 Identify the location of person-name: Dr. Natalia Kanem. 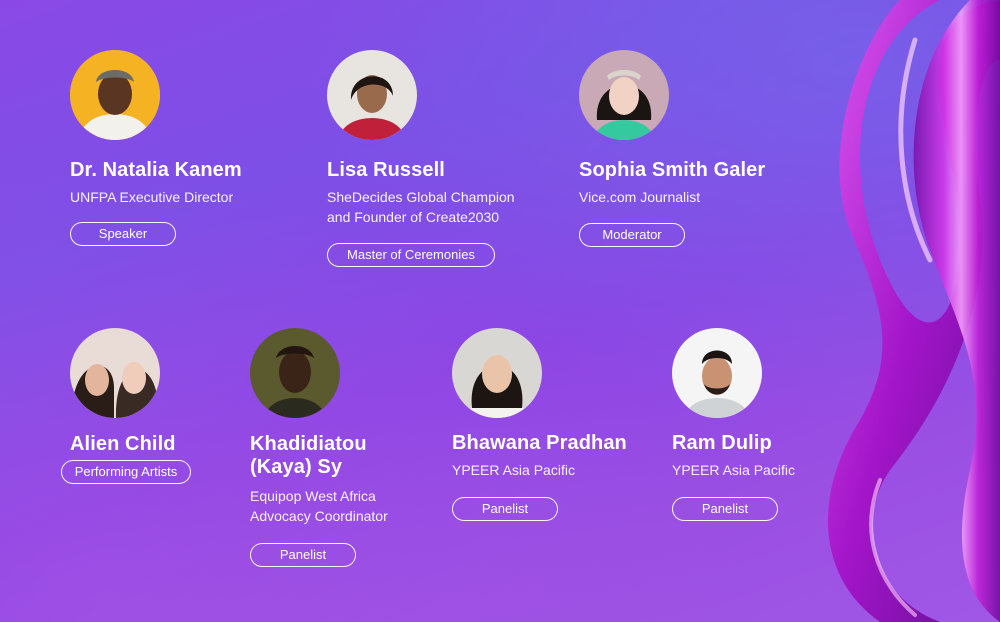
(156, 170).